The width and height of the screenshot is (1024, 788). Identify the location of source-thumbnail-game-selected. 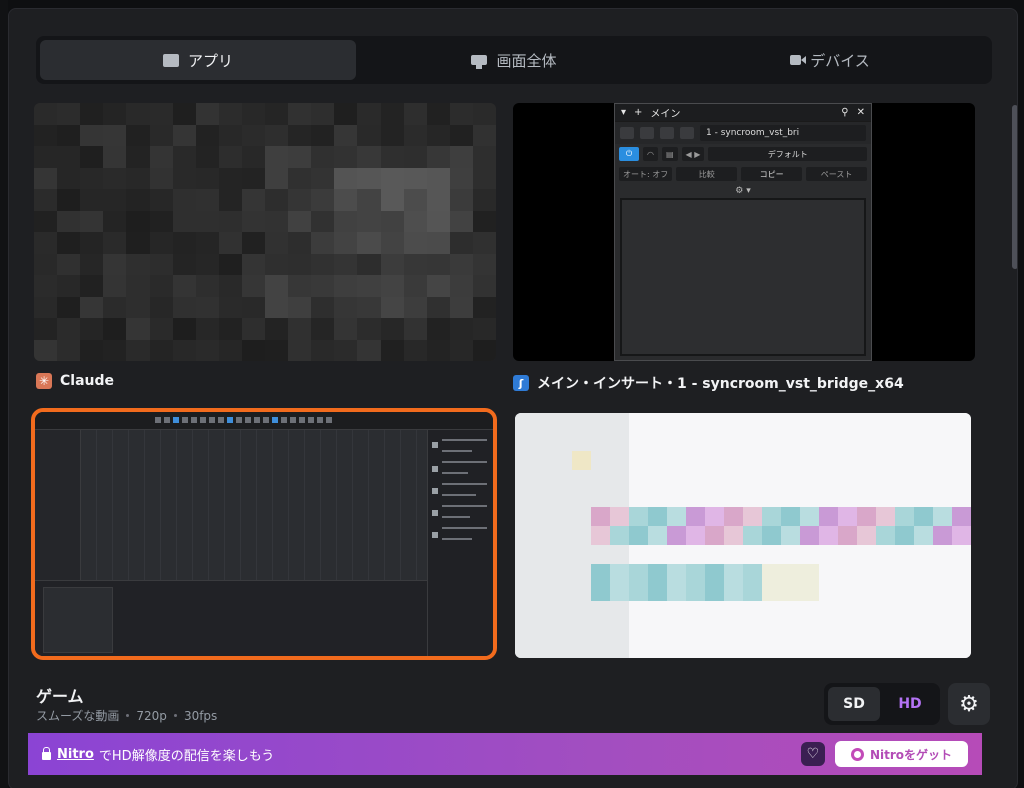
(264, 534).